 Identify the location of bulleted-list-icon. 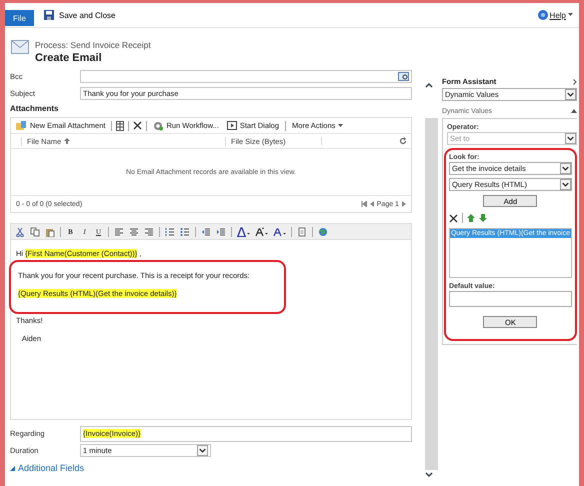
(185, 231).